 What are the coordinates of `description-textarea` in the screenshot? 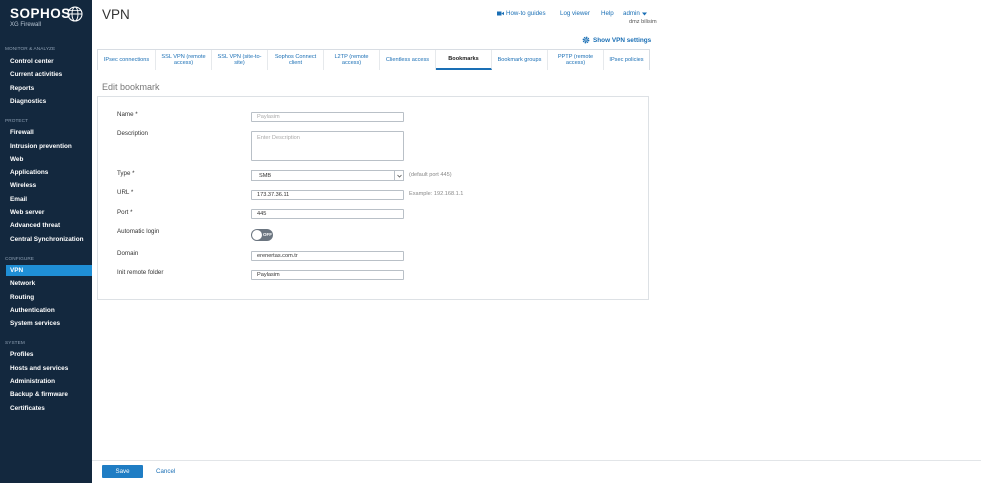 It's located at (327, 146).